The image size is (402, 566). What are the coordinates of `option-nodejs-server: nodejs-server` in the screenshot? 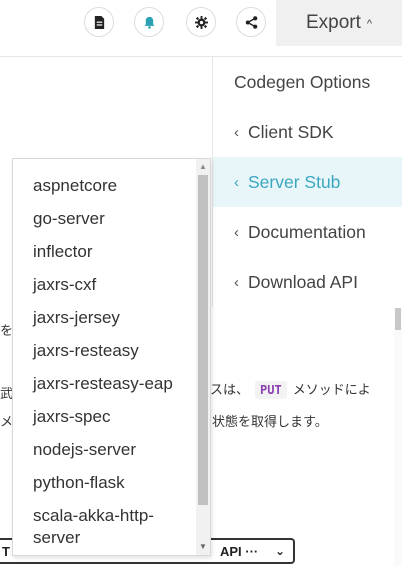 It's located at (113, 450).